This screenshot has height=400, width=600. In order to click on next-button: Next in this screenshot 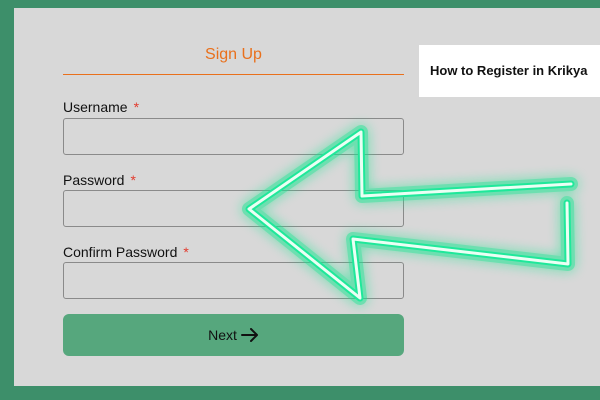, I will do `click(233, 335)`.